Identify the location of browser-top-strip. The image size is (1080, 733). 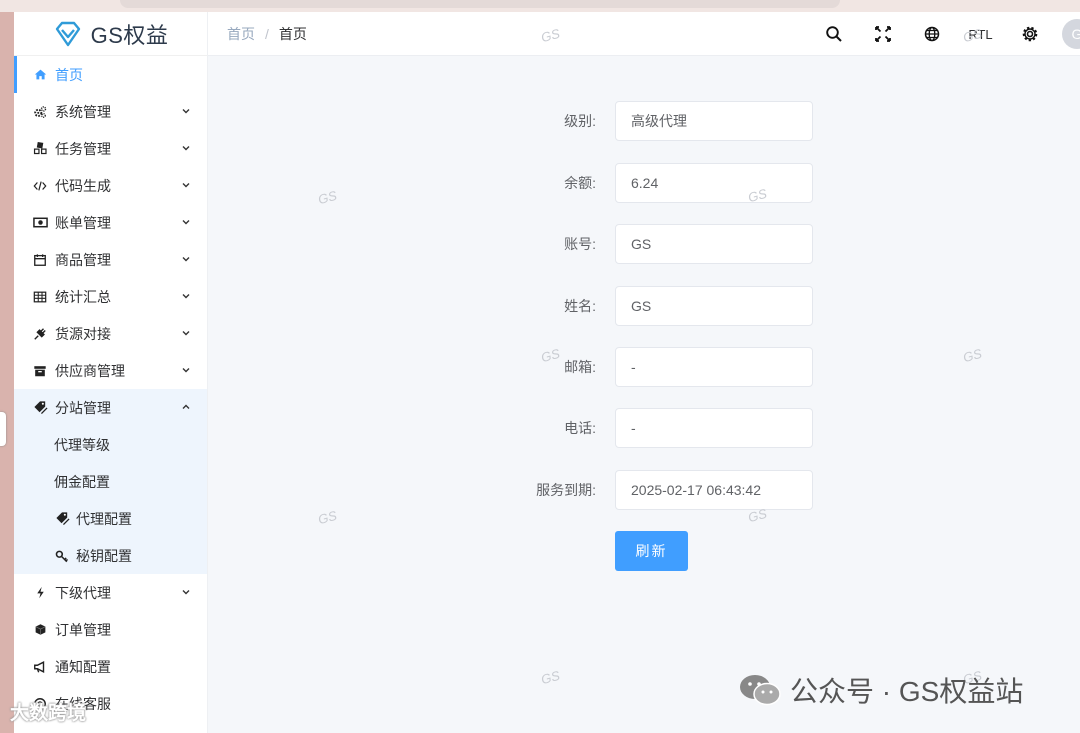
(540, 6).